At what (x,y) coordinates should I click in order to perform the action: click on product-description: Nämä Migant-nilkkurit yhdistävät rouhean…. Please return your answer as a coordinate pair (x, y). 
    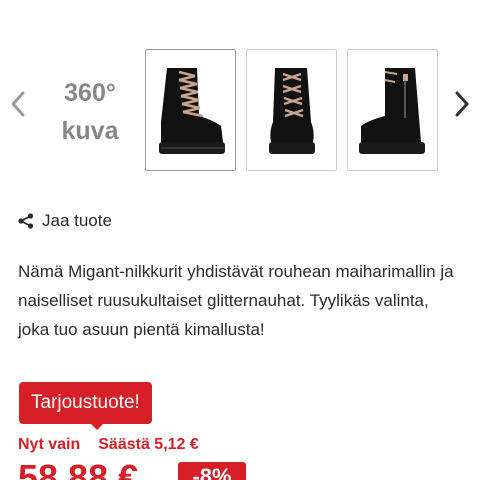
    Looking at the image, I should click on (236, 300).